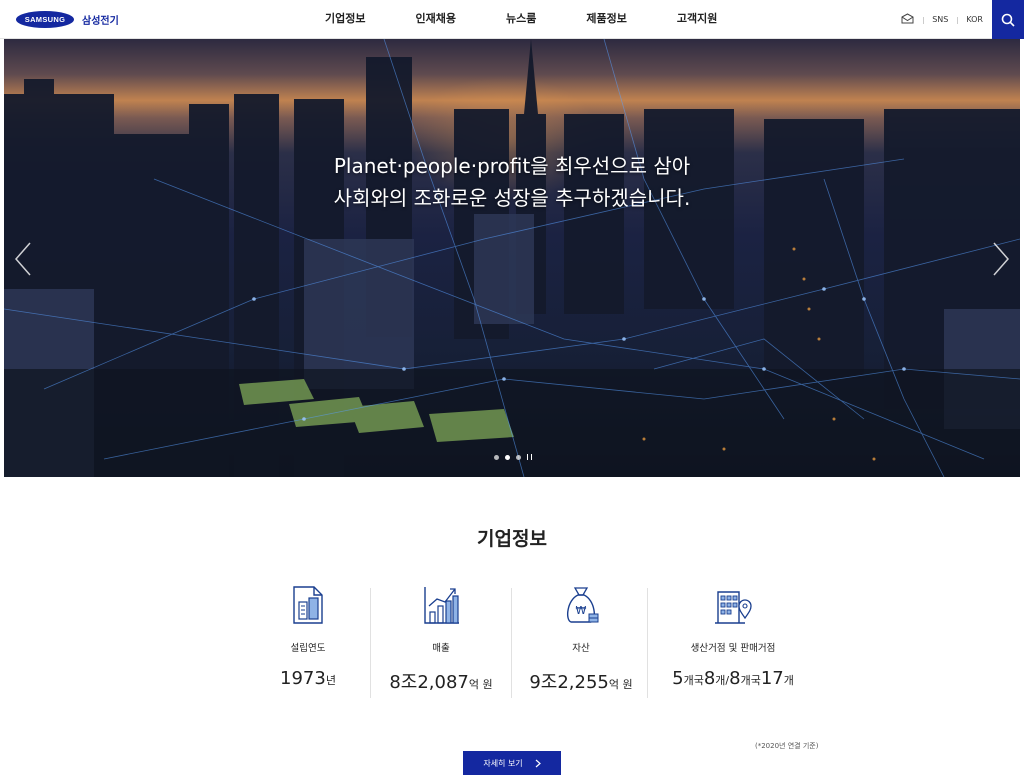  I want to click on stat-label: 설립연도, so click(308, 648).